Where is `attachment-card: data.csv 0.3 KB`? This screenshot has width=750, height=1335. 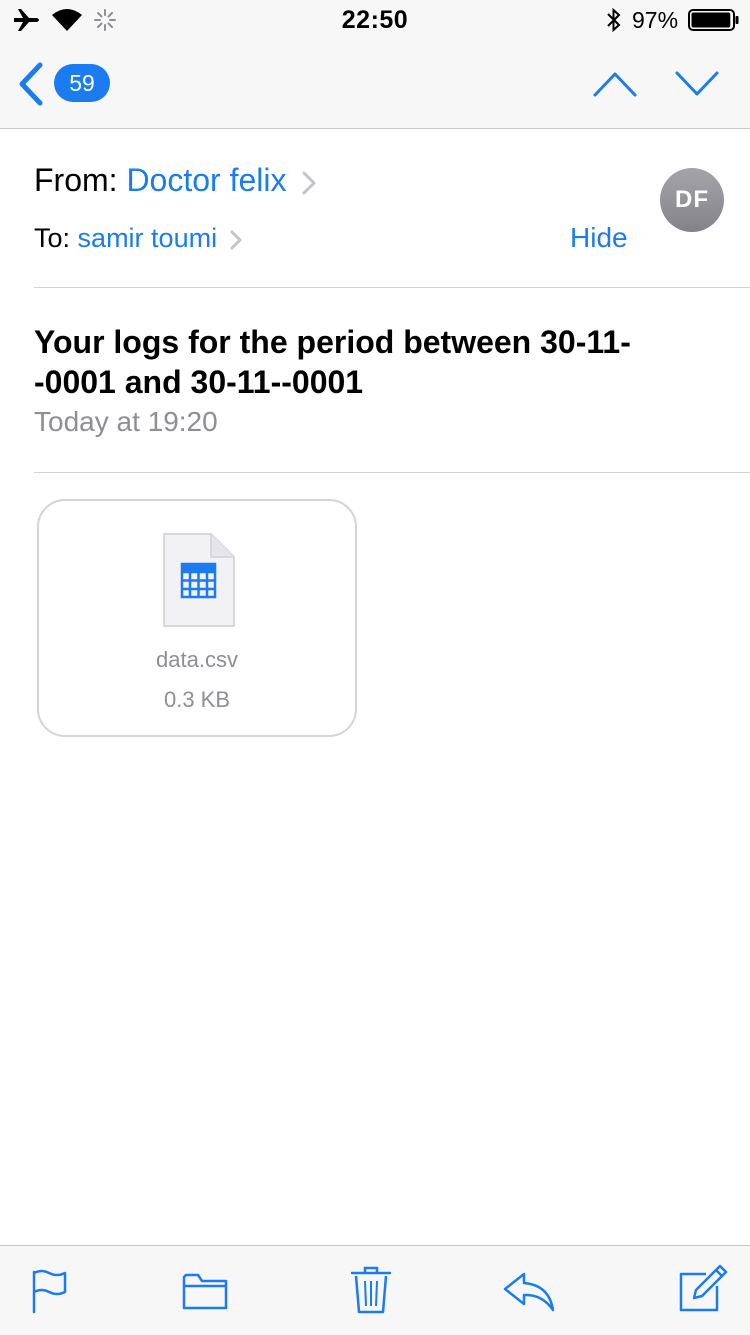
attachment-card: data.csv 0.3 KB is located at coordinates (197, 618).